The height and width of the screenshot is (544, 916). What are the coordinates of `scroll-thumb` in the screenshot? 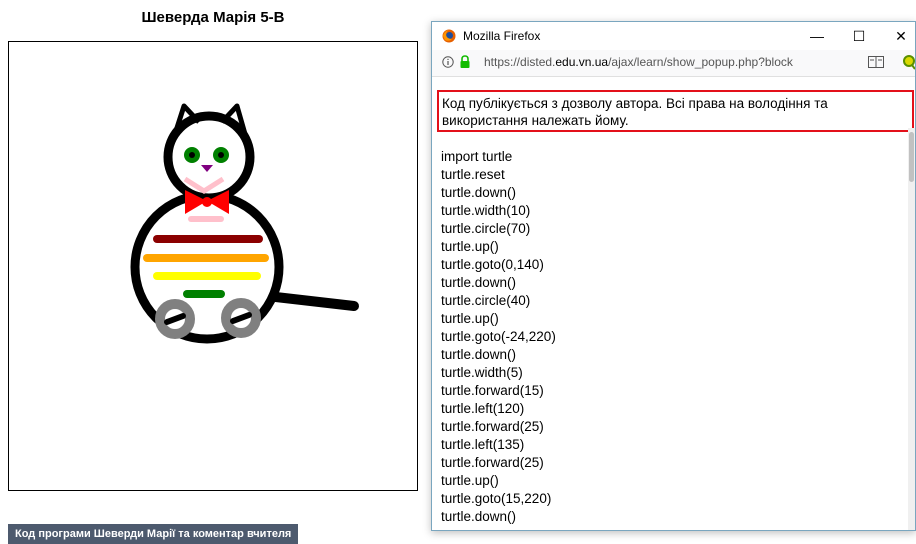 It's located at (911, 157).